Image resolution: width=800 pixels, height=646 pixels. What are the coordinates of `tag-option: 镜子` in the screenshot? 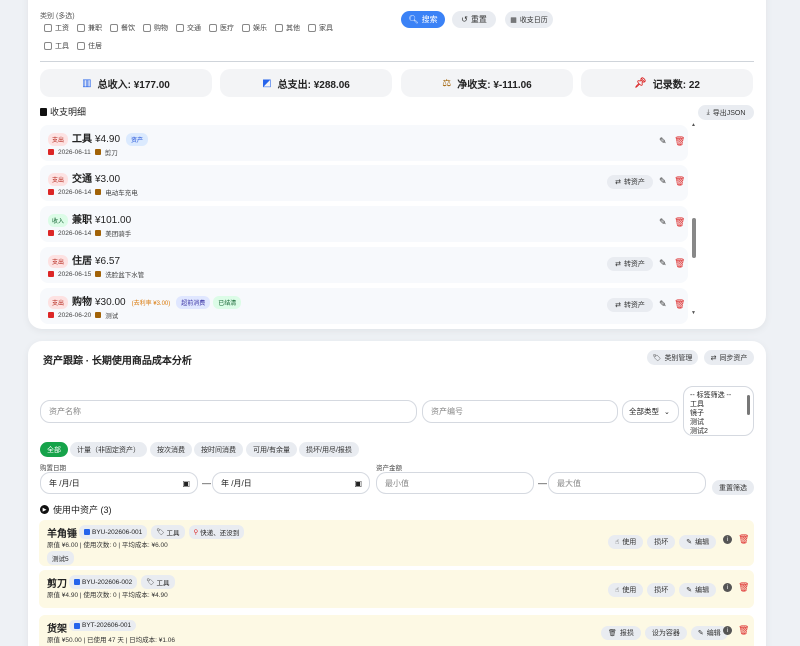 It's located at (697, 413).